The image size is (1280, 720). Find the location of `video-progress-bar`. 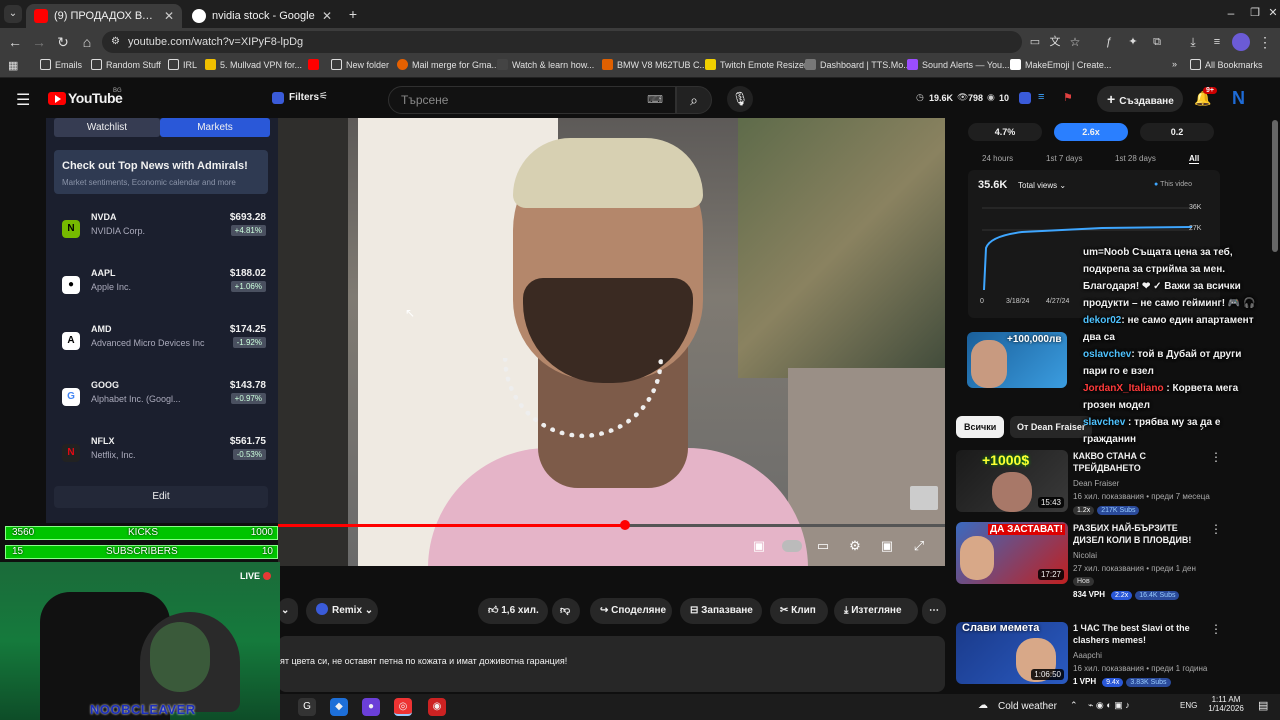

video-progress-bar is located at coordinates (611, 525).